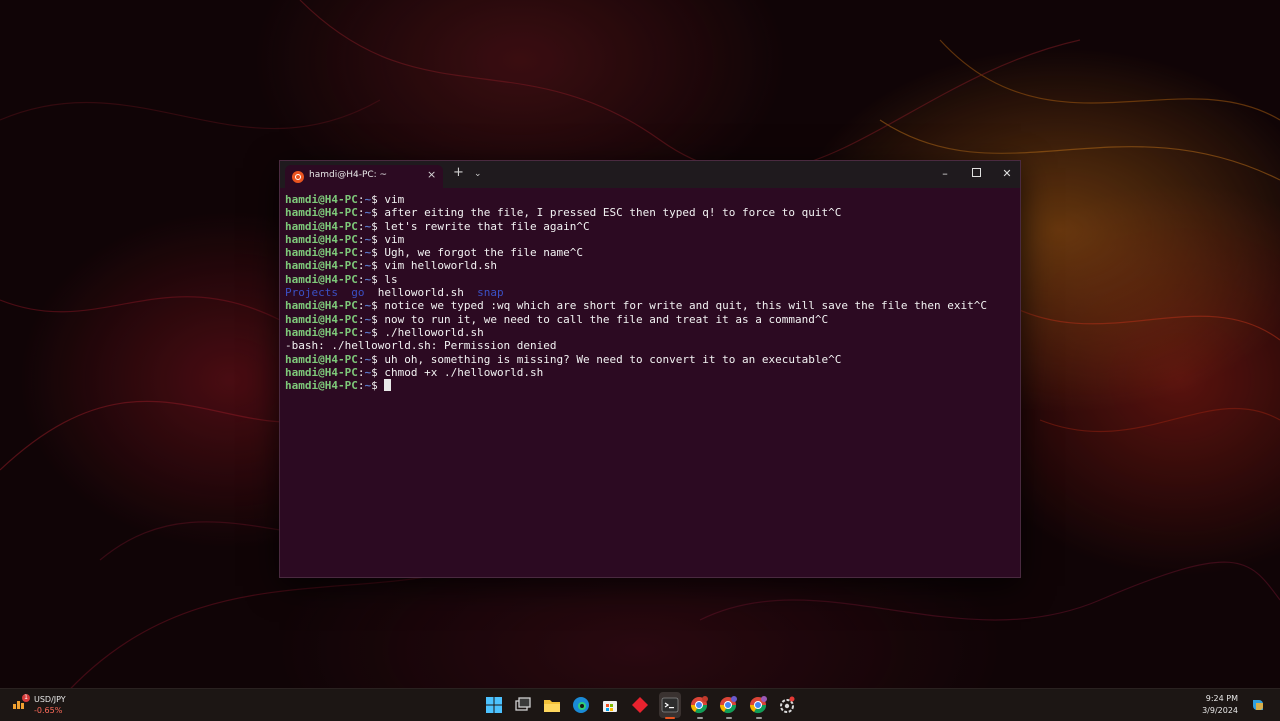 The width and height of the screenshot is (1280, 721). What do you see at coordinates (358, 293) in the screenshot?
I see `directory-entry: go` at bounding box center [358, 293].